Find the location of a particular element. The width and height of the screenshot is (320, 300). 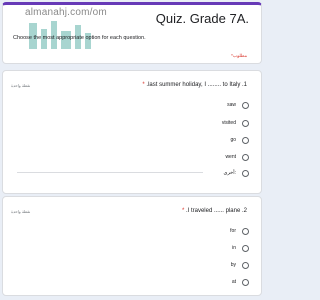

option-go: go is located at coordinates (239, 140).